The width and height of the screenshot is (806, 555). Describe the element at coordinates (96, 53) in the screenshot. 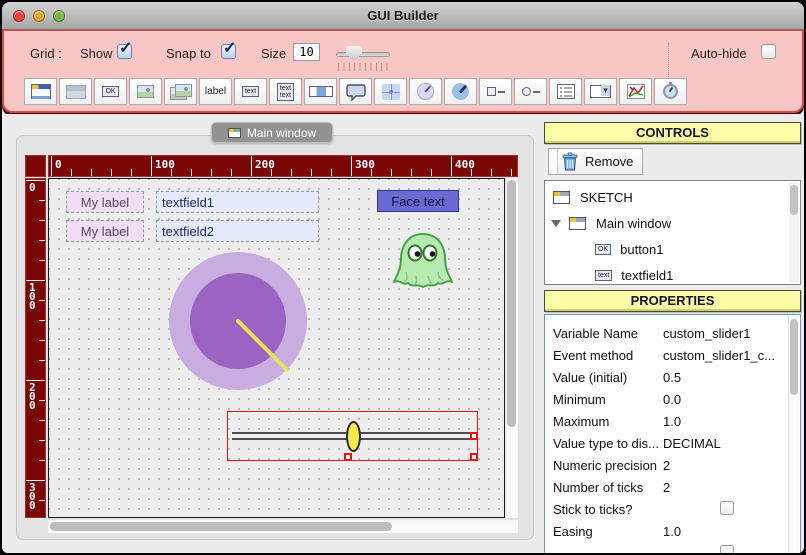

I see `show-label: Show` at that location.